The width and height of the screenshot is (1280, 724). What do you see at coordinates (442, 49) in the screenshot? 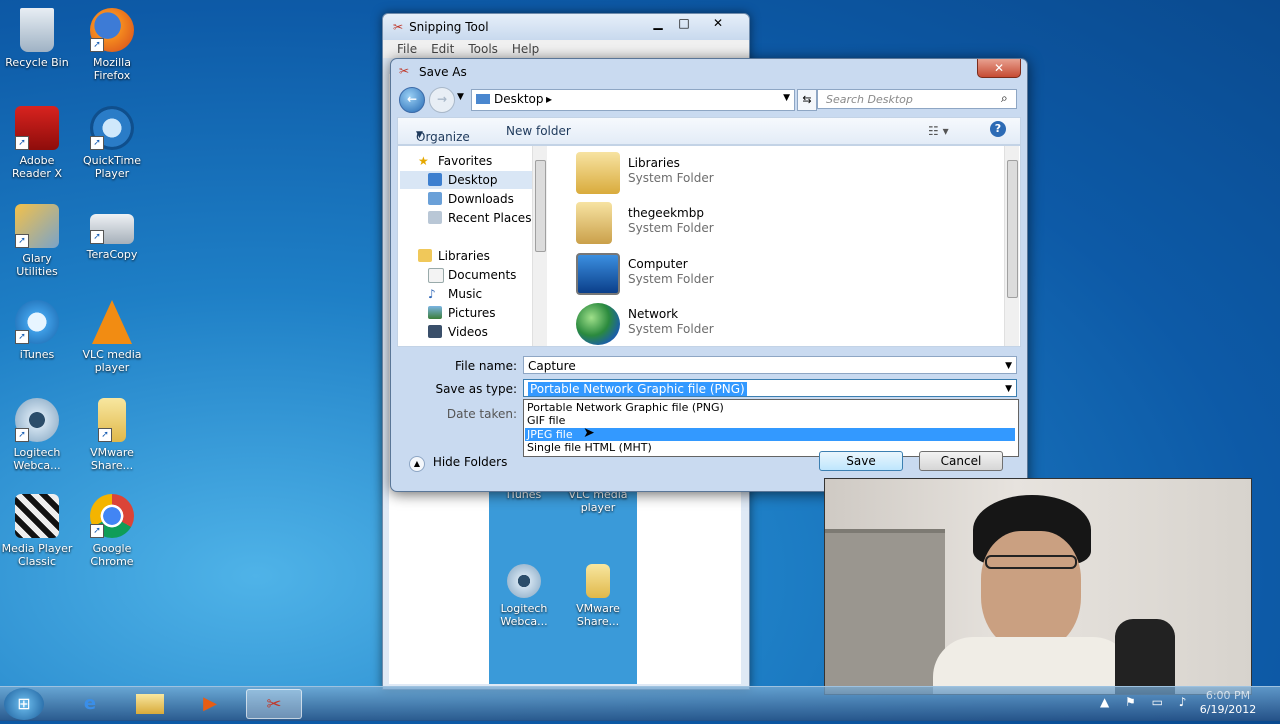
I see `menu-edit: Edit` at bounding box center [442, 49].